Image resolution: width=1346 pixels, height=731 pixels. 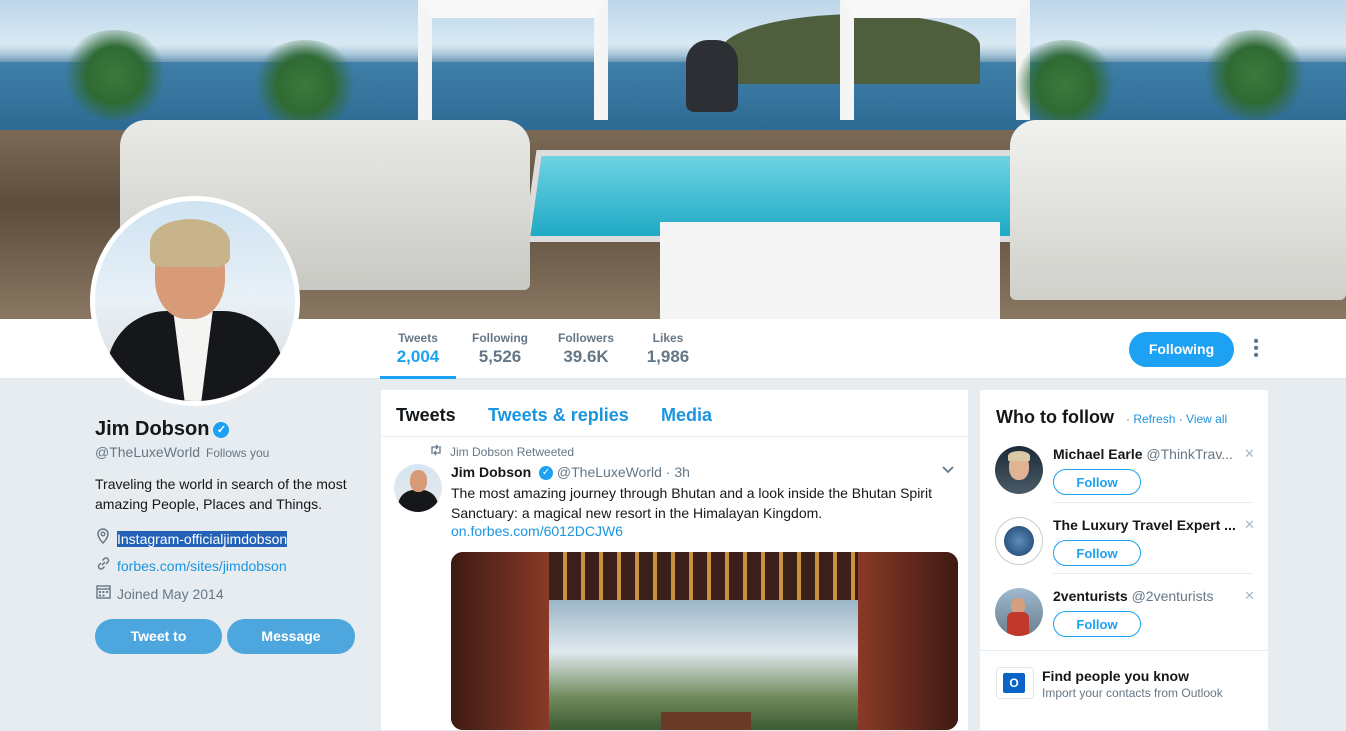 I want to click on stat-label: Likes, so click(x=668, y=338).